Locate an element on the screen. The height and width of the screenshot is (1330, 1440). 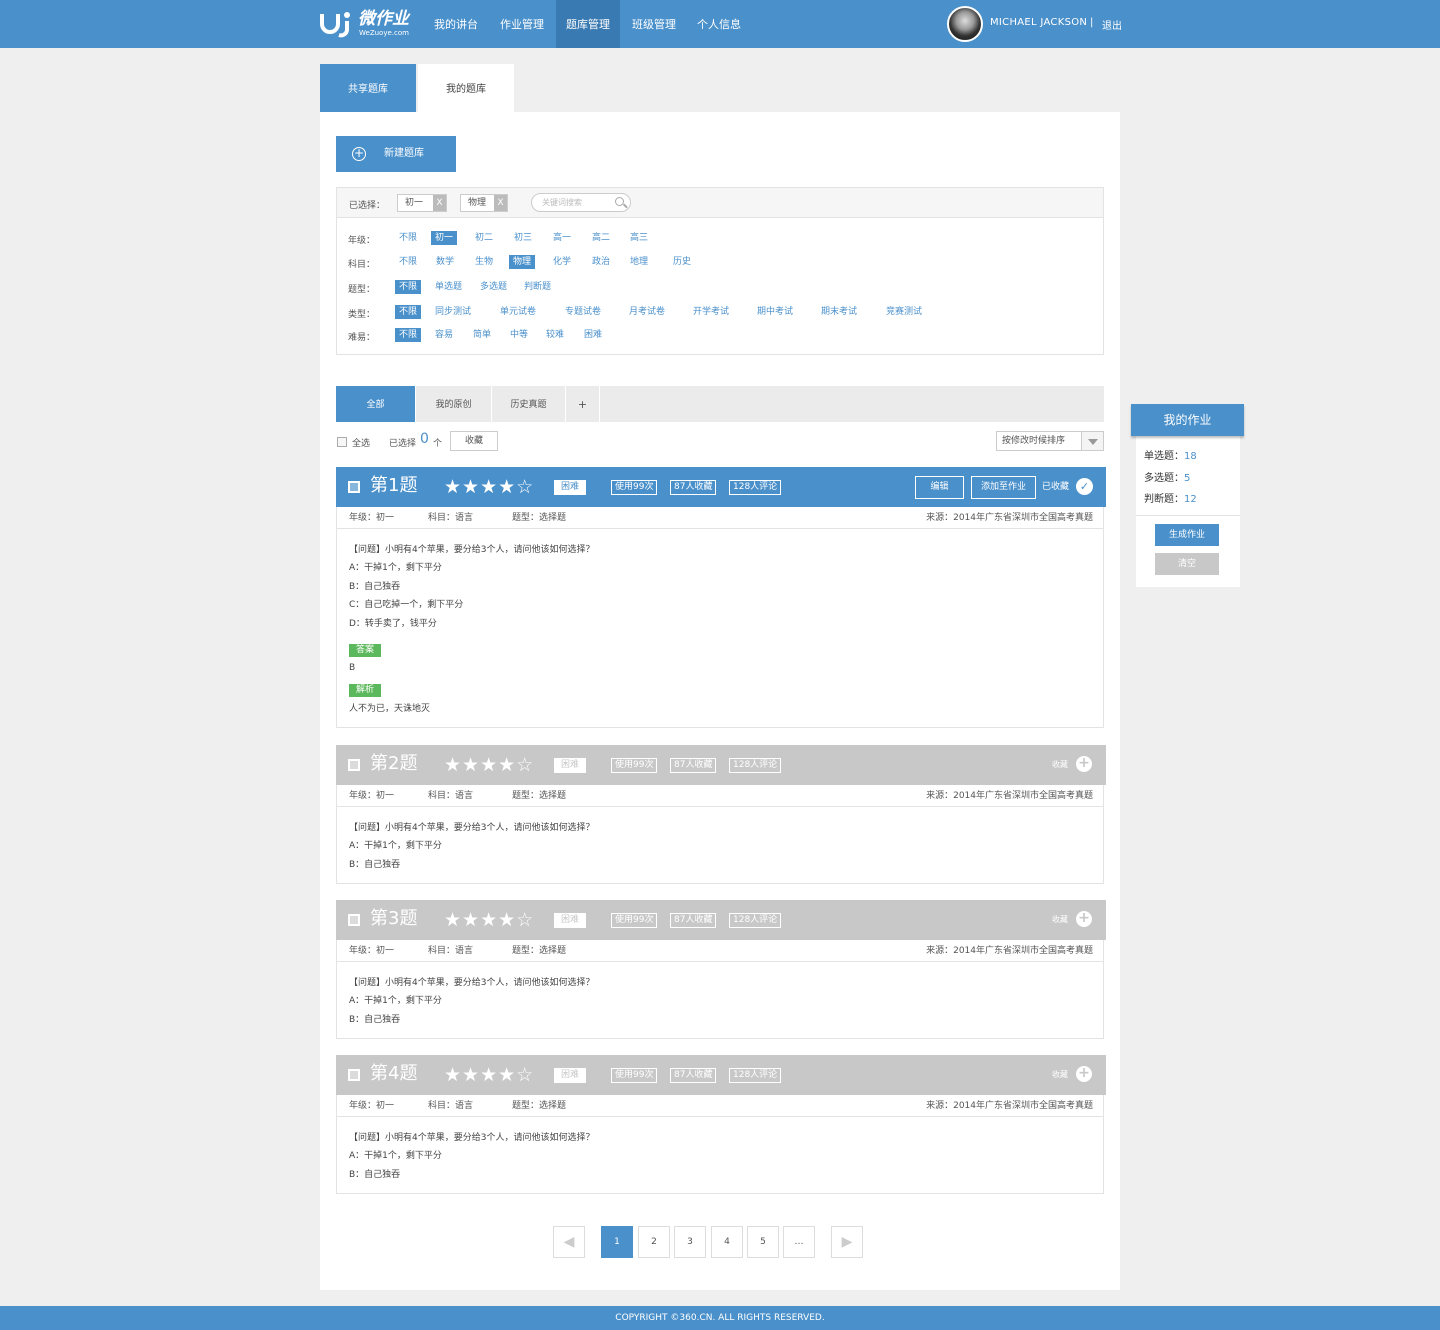
add-to-homework-button: 添加至作业 is located at coordinates (1003, 487).